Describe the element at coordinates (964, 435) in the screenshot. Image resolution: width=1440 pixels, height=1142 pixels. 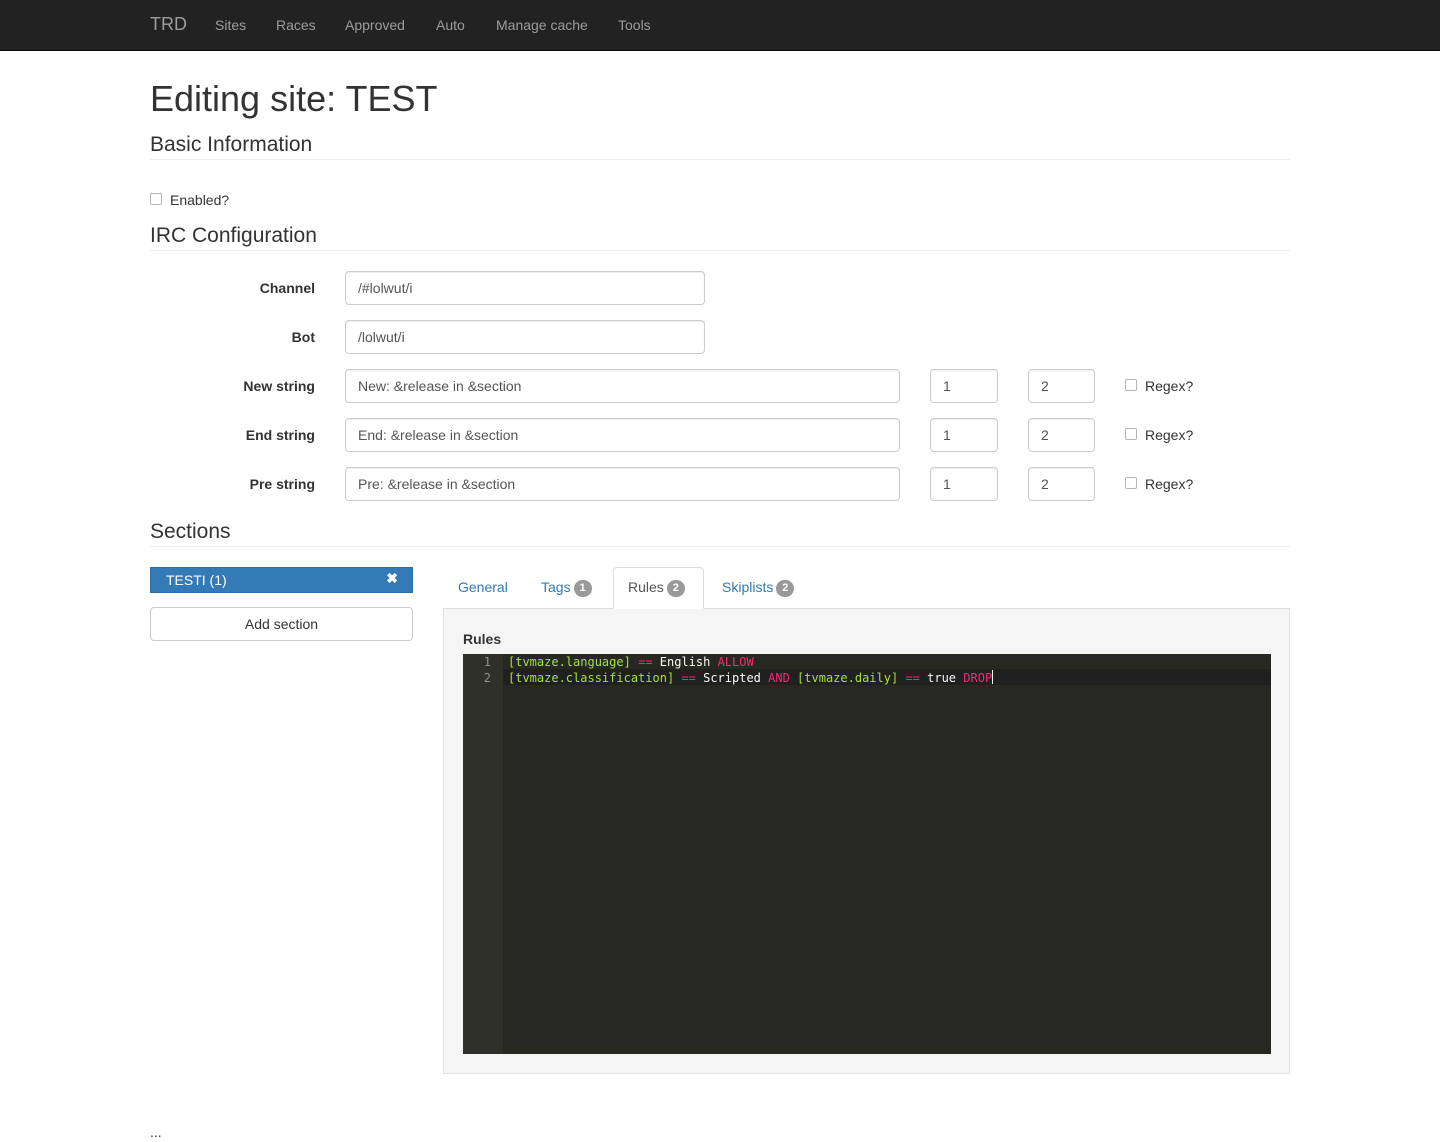
I see `end-string-group-1-input` at that location.